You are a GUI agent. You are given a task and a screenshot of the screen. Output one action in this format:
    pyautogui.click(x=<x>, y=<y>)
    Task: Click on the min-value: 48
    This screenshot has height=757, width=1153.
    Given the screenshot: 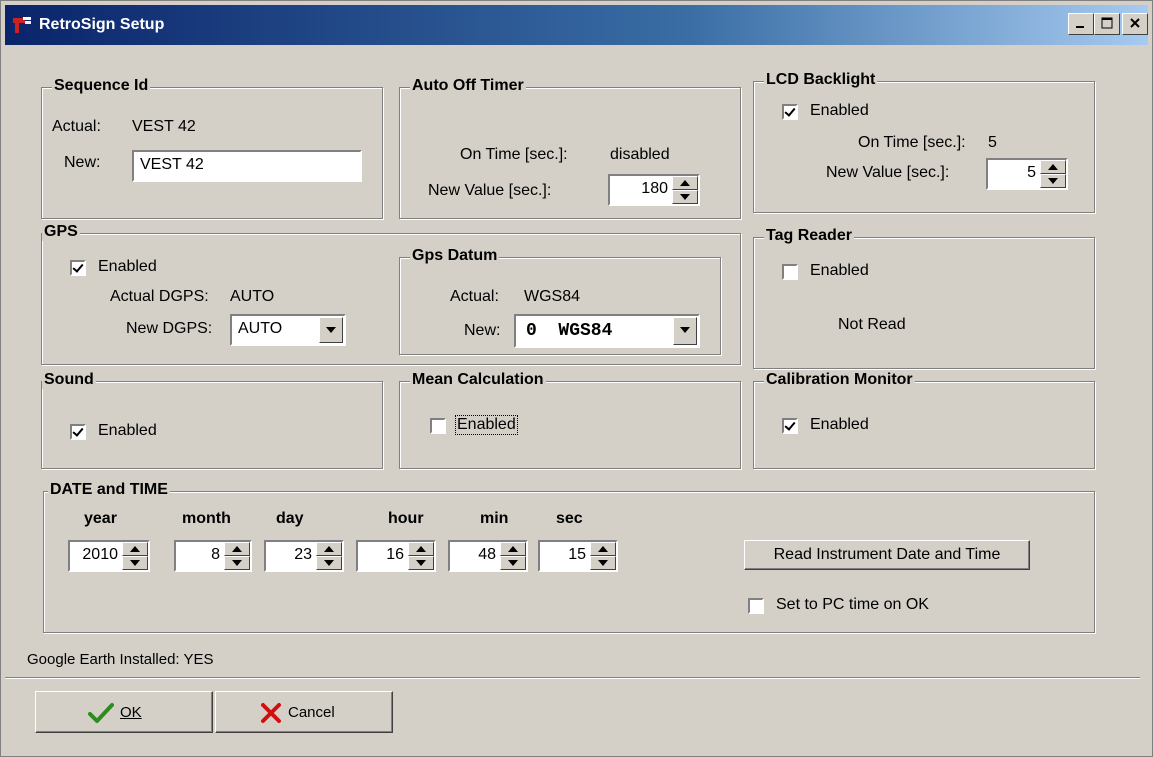 What is the action you would take?
    pyautogui.click(x=487, y=554)
    